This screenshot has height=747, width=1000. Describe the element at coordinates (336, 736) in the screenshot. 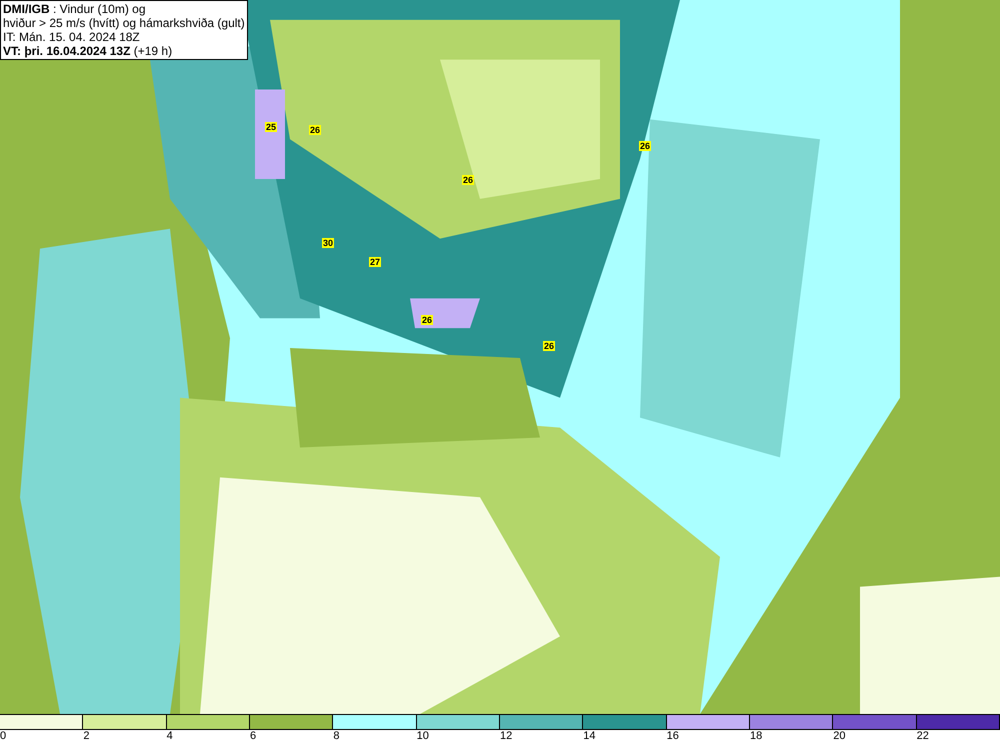

I see `legend-tick-label: 8` at that location.